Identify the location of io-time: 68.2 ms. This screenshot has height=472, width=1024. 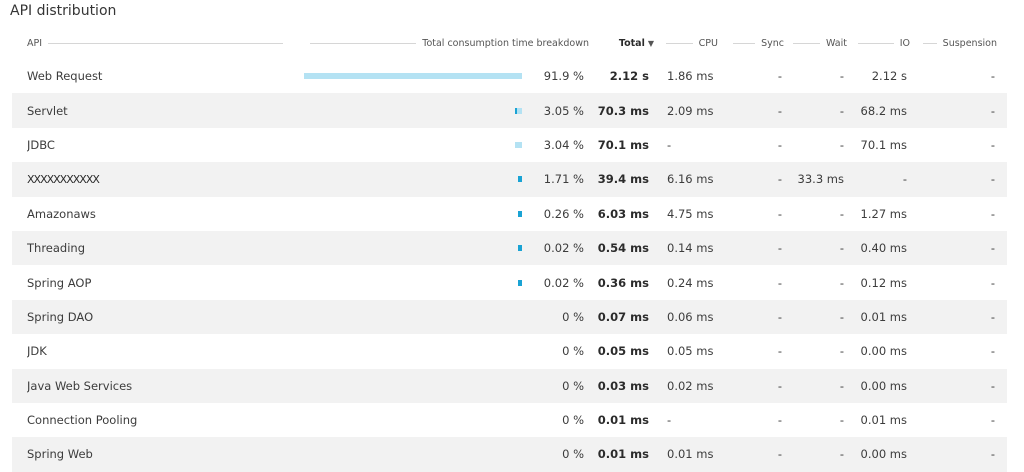
(883, 110).